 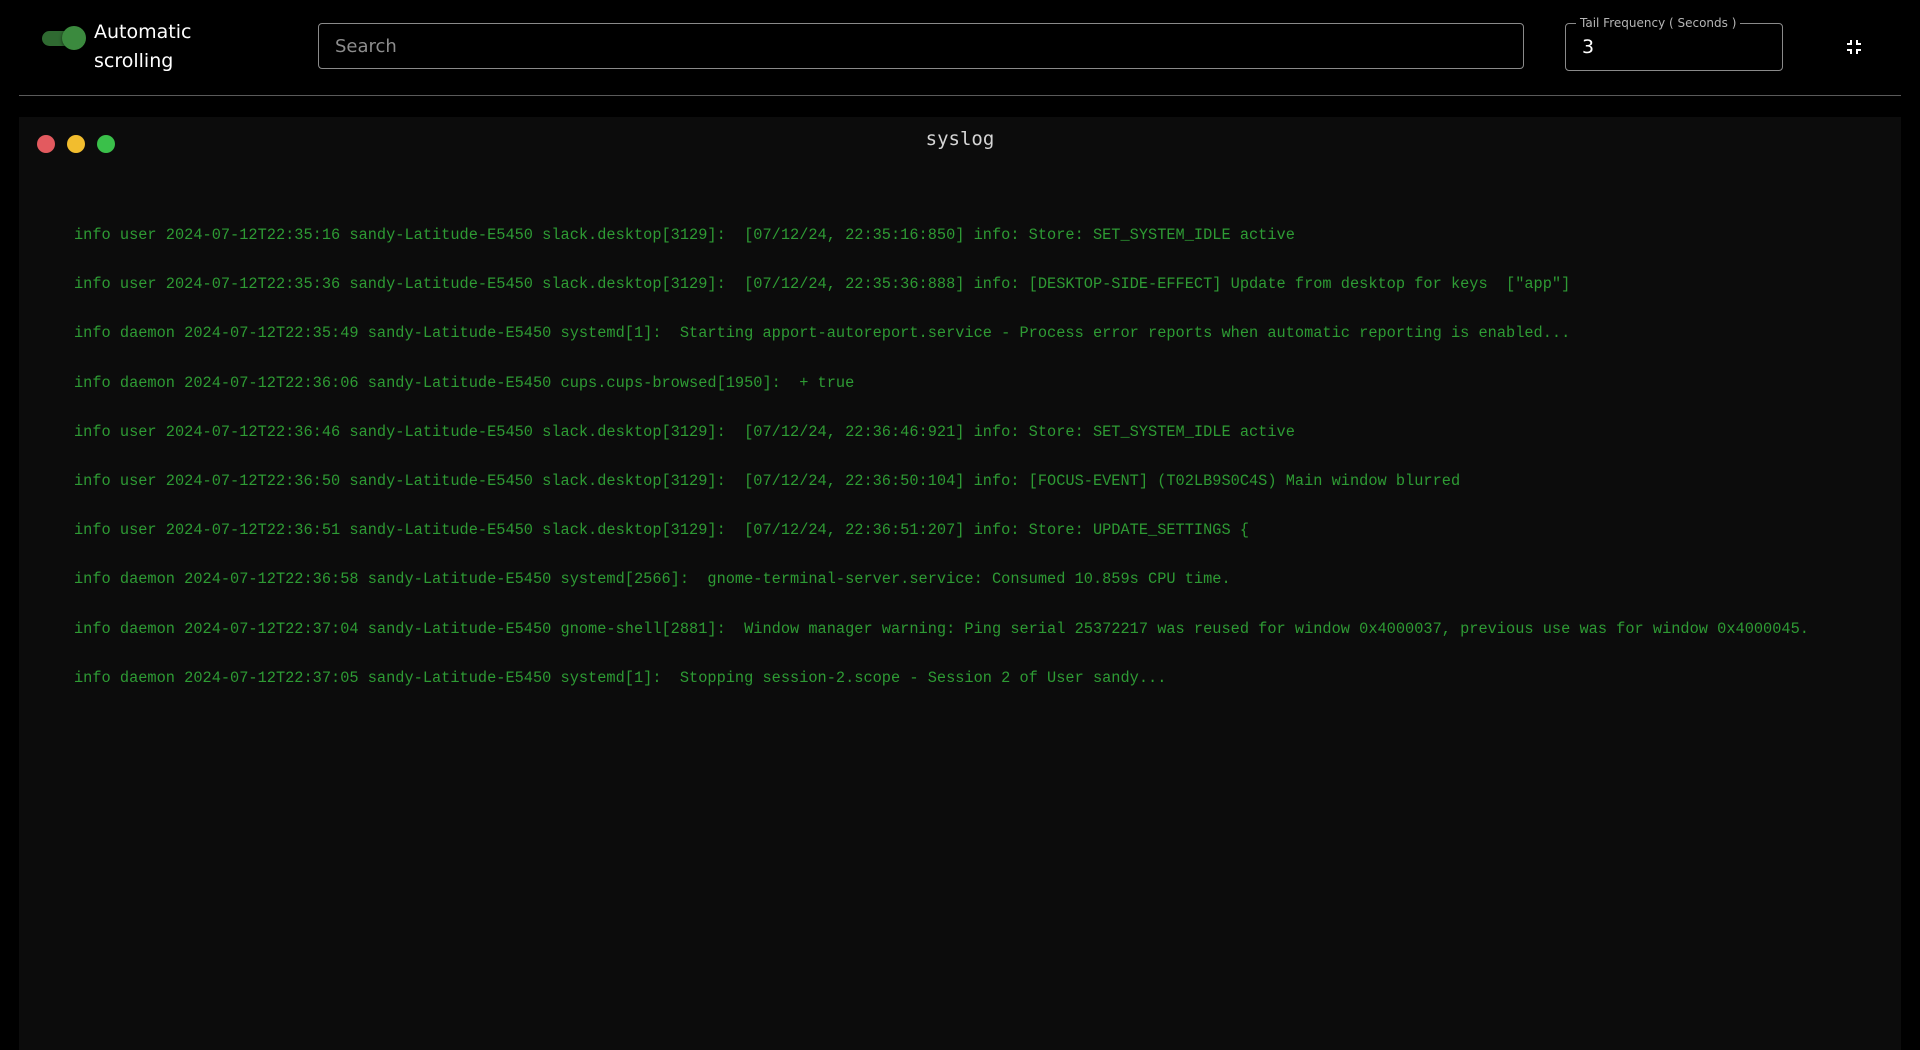 I want to click on tail-frequency-field: Tail Frequency ( Seconds ), so click(x=1674, y=43).